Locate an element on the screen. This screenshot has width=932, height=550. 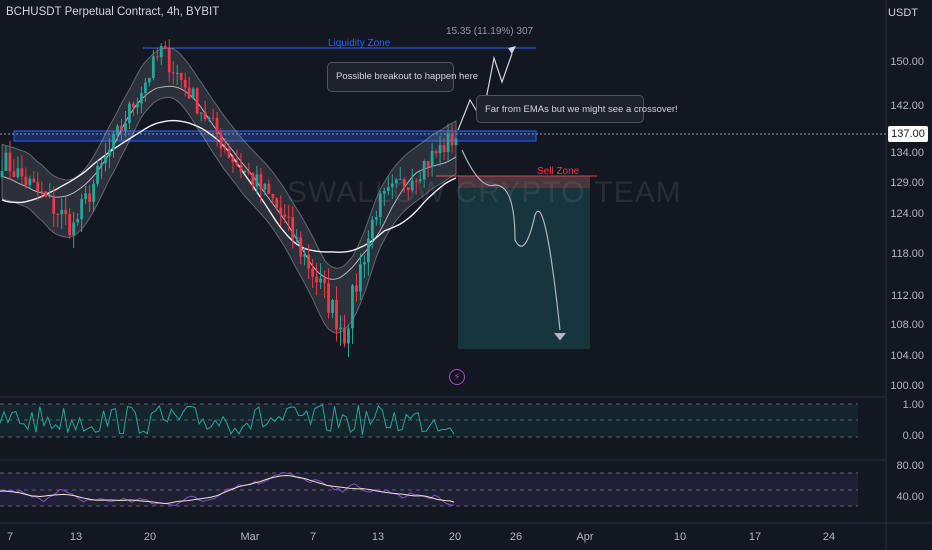
symbol-title: BCHUSDT Perpetual Contract, 4h, BYBIT is located at coordinates (112, 12).